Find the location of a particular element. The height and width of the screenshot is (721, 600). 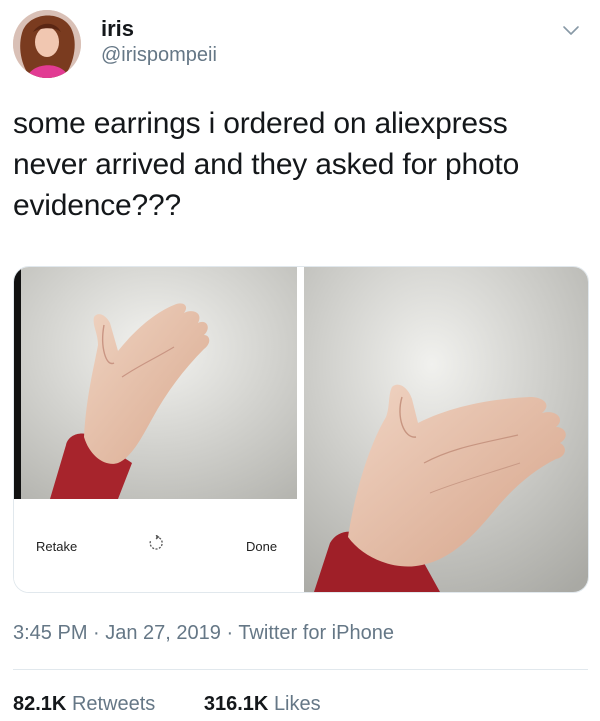

chevron-down-icon is located at coordinates (571, 30).